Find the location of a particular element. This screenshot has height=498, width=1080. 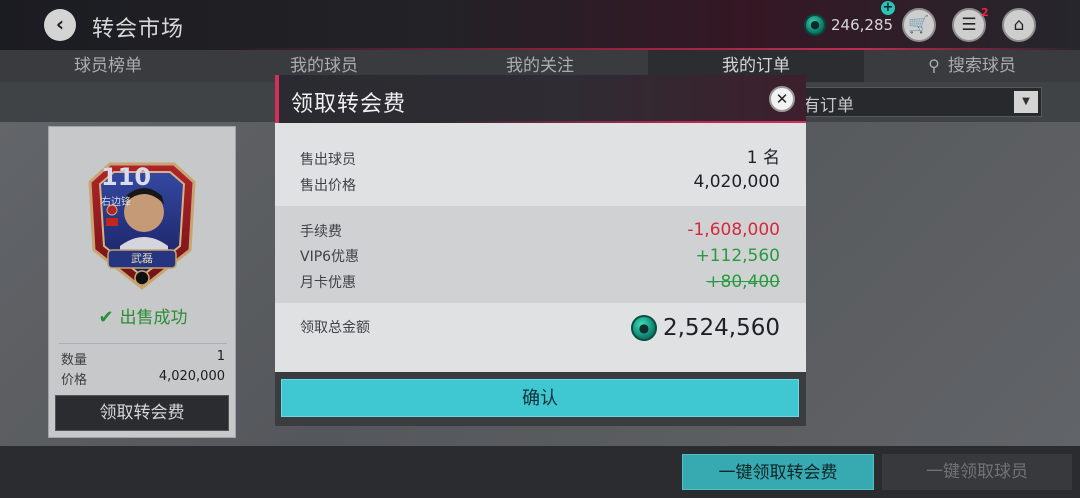

sold-price-label: 售出价格 is located at coordinates (328, 186).